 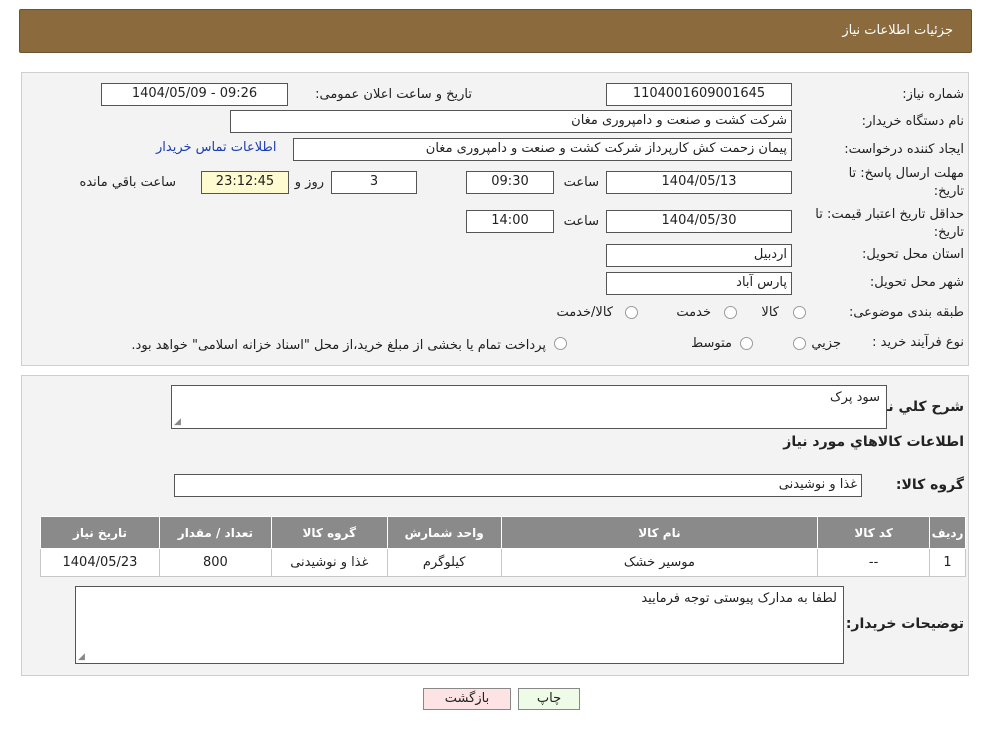 What do you see at coordinates (874, 532) in the screenshot?
I see `col-header-code: کد کالا` at bounding box center [874, 532].